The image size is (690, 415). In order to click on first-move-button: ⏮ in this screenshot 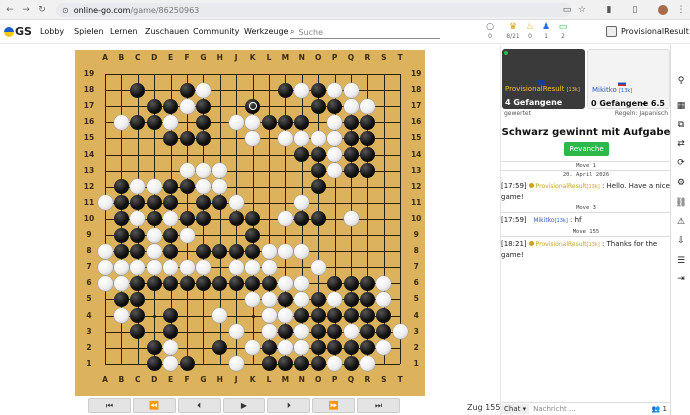, I will do `click(109, 405)`.